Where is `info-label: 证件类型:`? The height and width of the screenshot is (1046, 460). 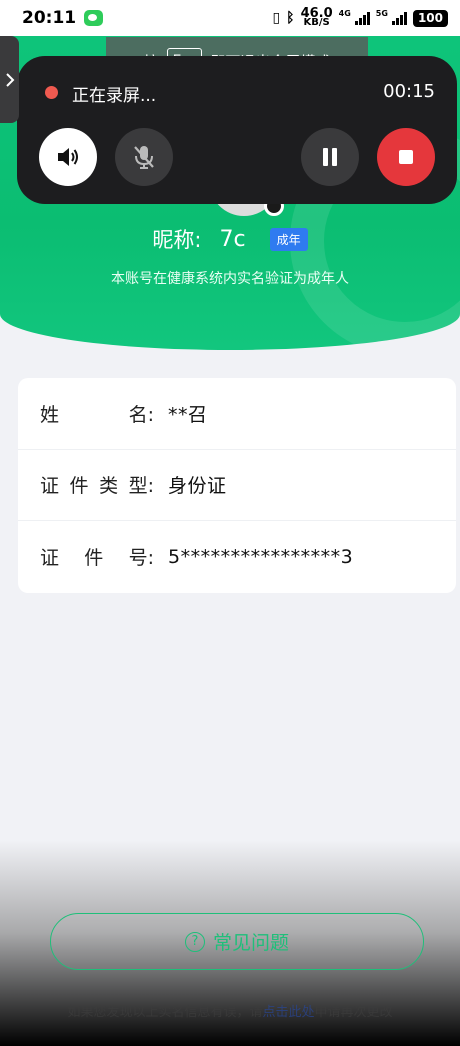
info-label: 证件类型: is located at coordinates (97, 486).